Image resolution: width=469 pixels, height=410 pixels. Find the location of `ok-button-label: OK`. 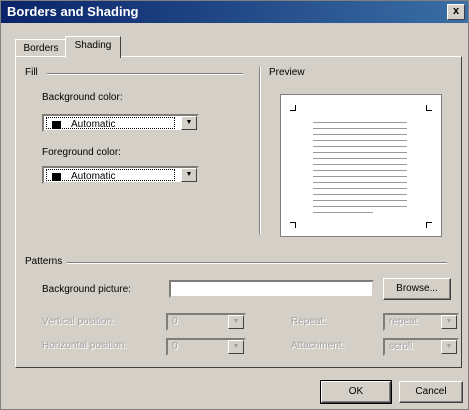

ok-button-label: OK is located at coordinates (356, 391).